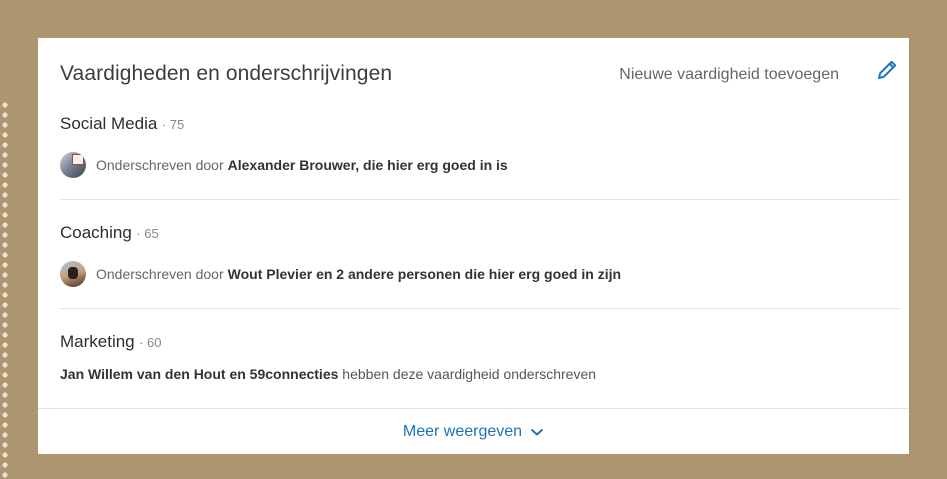 The width and height of the screenshot is (947, 479). What do you see at coordinates (96, 232) in the screenshot?
I see `skill-name: Coaching` at bounding box center [96, 232].